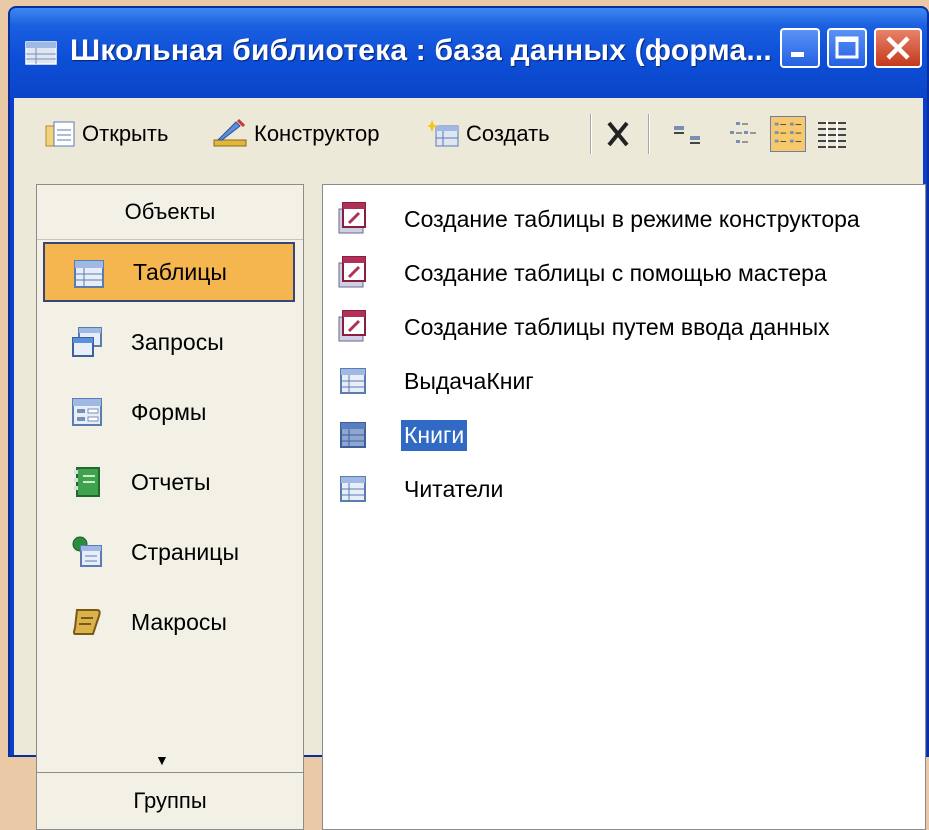 The image size is (929, 830). I want to click on nav-item-tables: Таблицы, so click(169, 272).